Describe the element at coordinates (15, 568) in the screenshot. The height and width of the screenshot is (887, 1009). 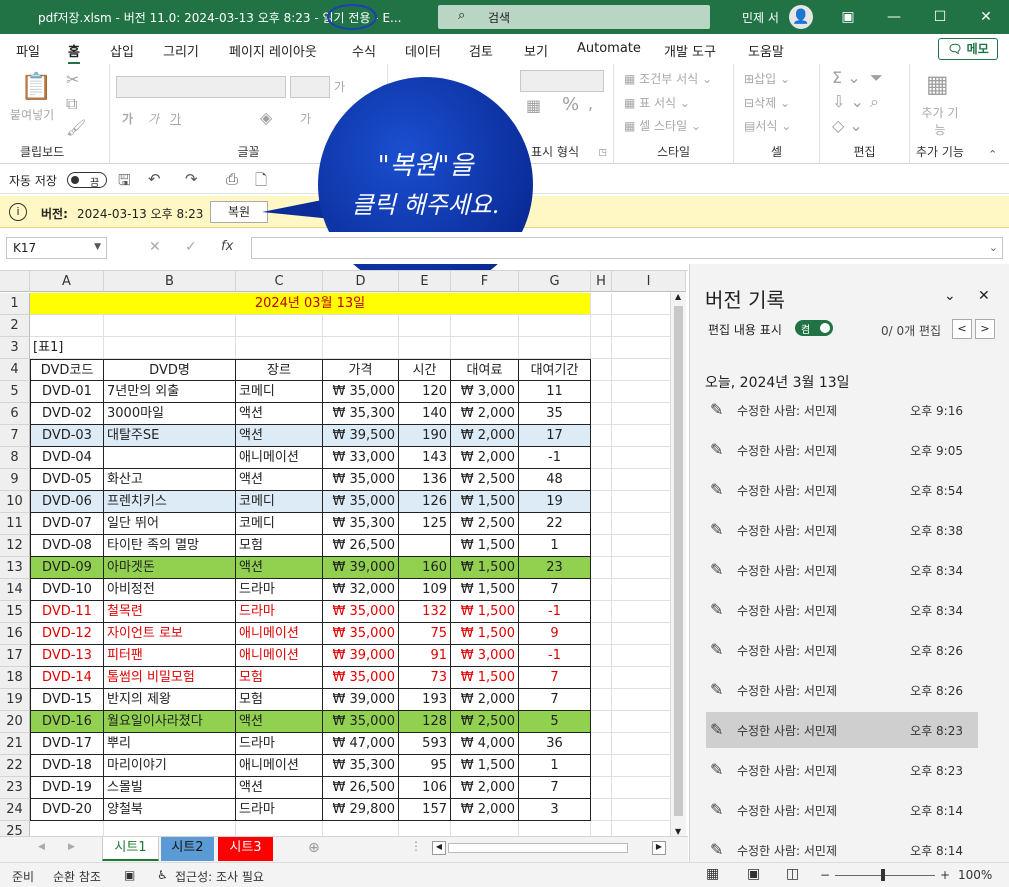
I see `row-header: 13` at that location.